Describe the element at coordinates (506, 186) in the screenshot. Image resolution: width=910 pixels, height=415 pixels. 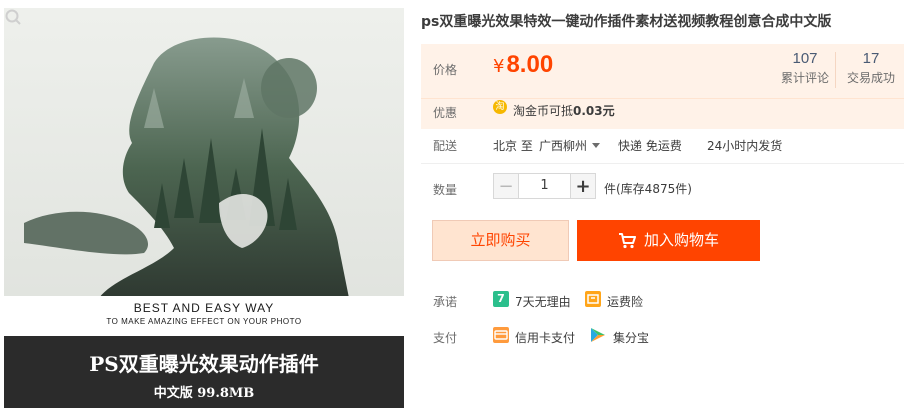
I see `quantity-decrease-button: −` at that location.